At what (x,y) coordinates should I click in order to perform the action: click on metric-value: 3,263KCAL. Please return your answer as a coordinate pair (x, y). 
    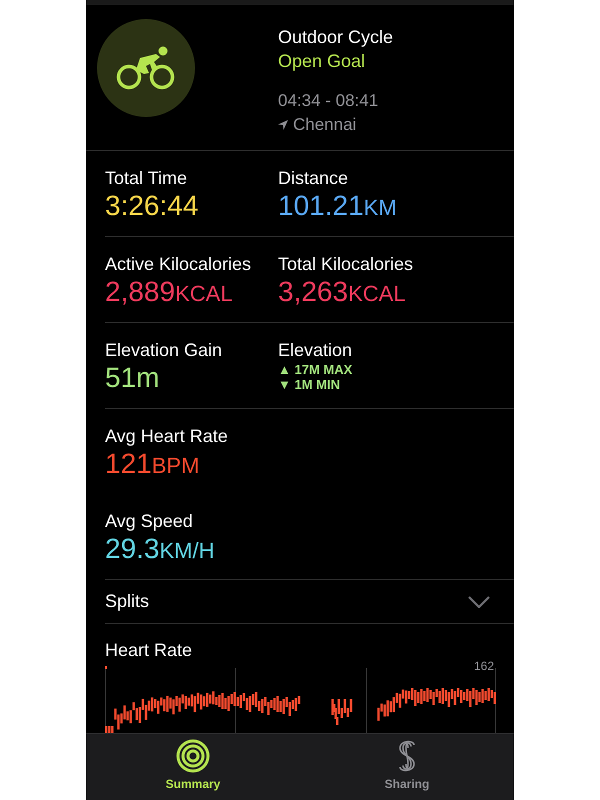
    Looking at the image, I should click on (342, 292).